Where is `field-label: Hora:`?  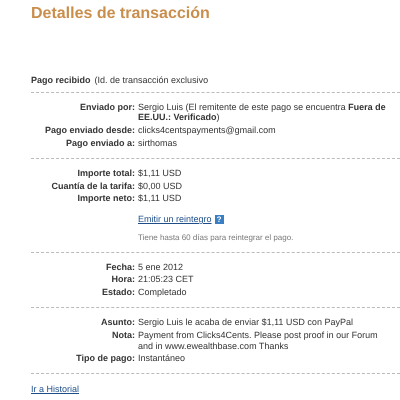
field-label: Hora: is located at coordinates (122, 280).